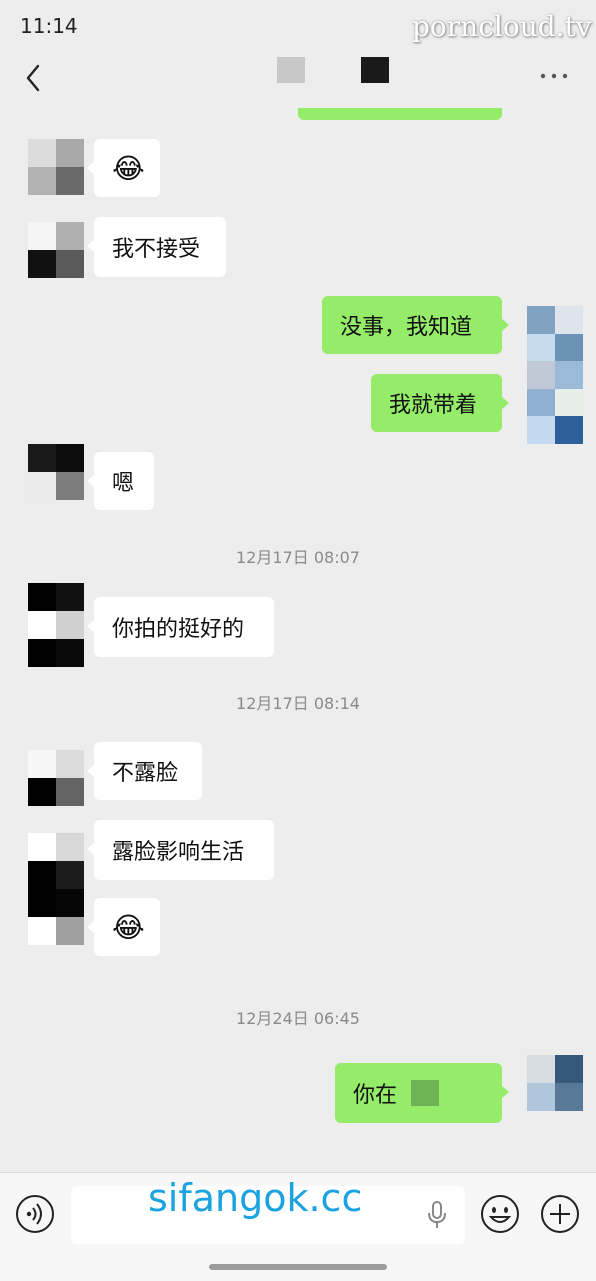  I want to click on timestamp: 12月17日 08:14, so click(298, 703).